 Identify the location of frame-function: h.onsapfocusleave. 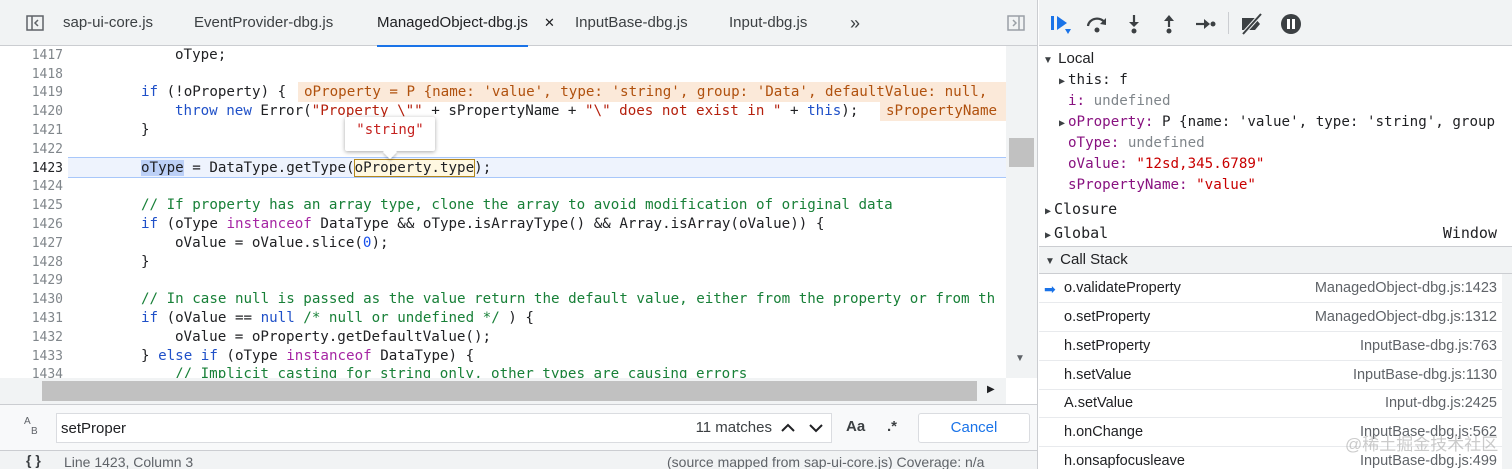
(1124, 461).